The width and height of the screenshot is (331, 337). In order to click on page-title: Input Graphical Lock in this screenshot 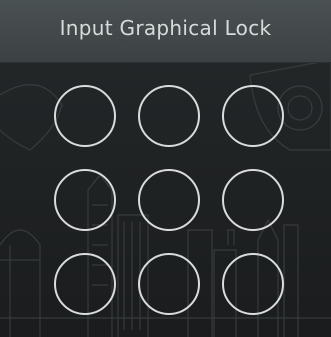, I will do `click(165, 28)`.